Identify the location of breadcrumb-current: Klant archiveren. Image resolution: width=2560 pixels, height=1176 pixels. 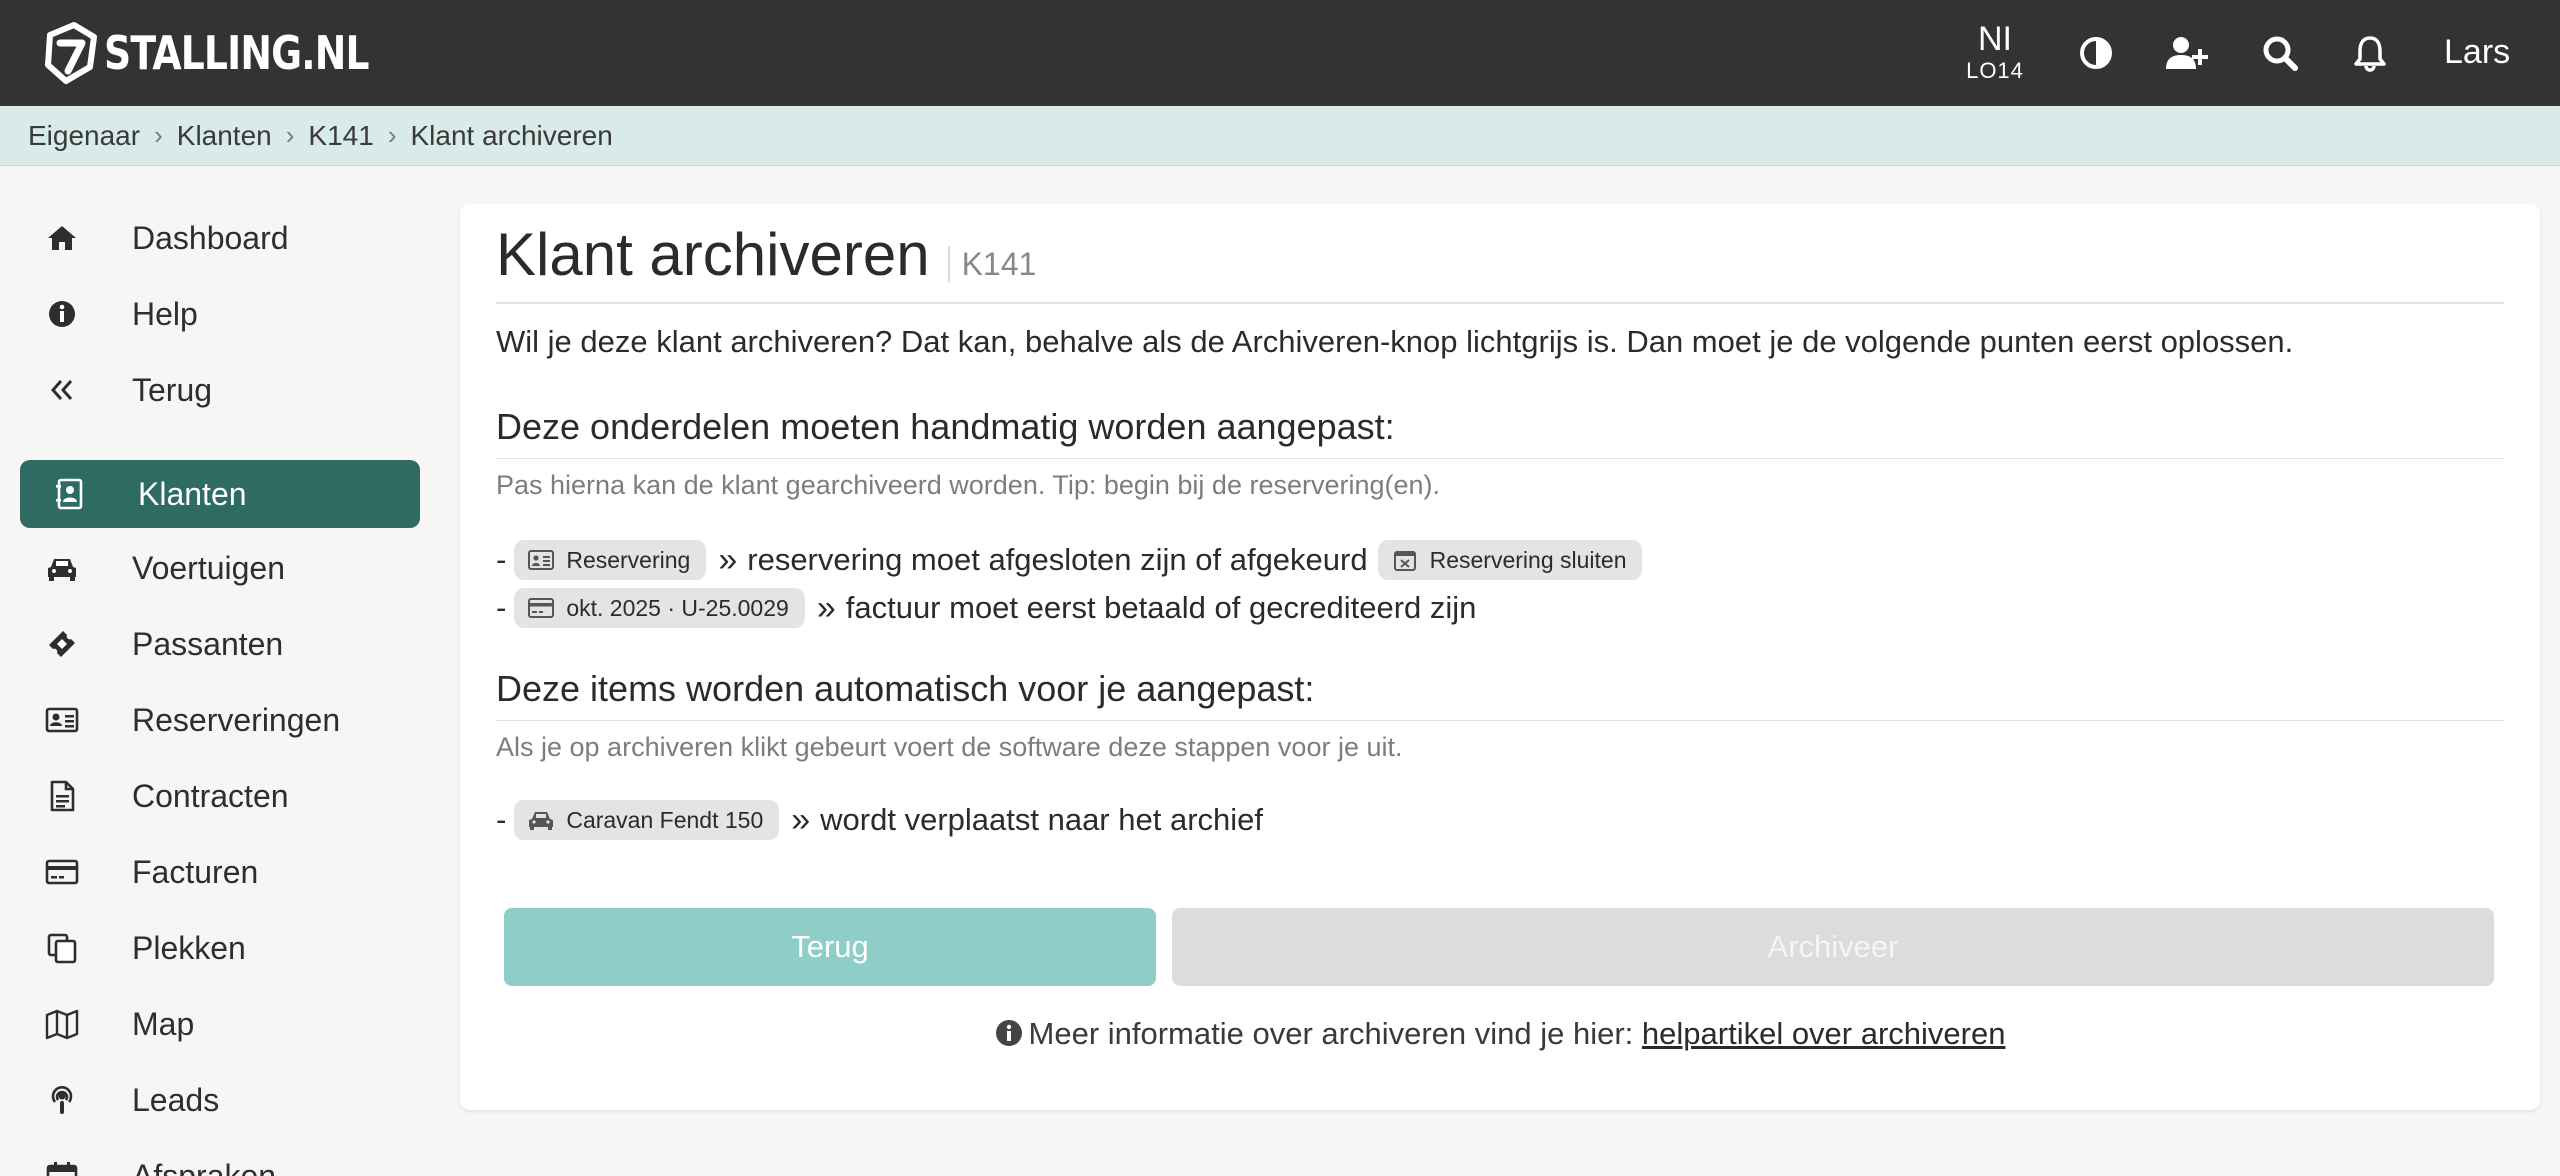
(511, 135).